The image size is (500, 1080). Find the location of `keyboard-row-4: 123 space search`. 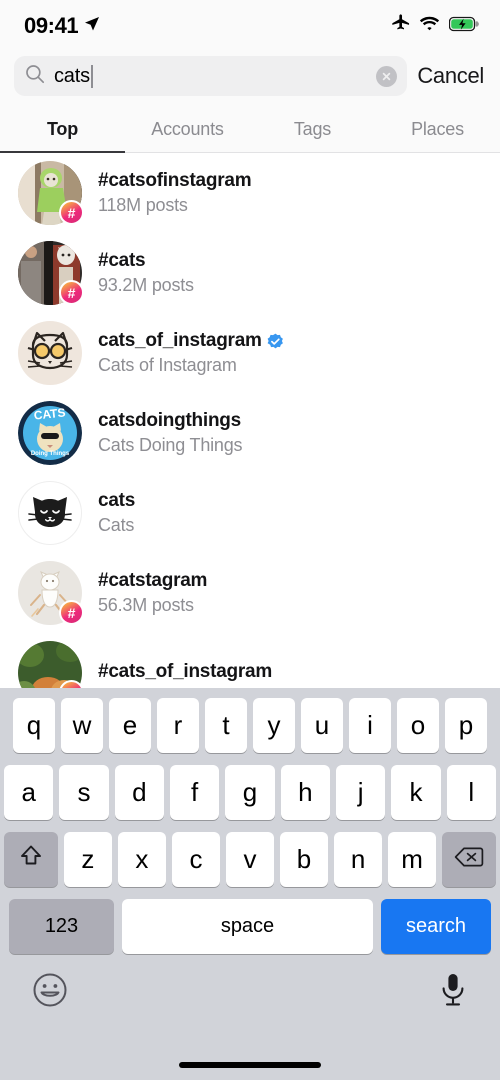

keyboard-row-4: 123 space search is located at coordinates (250, 926).